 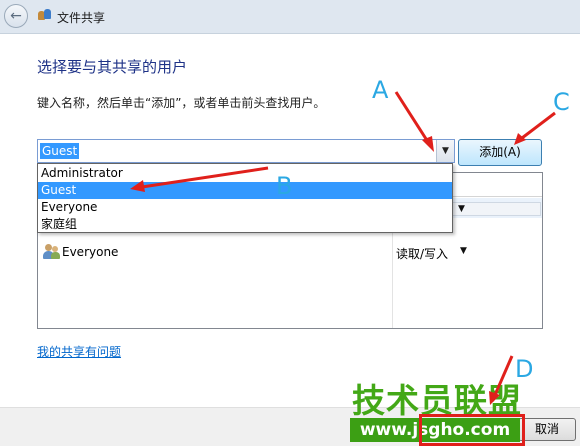 What do you see at coordinates (284, 186) in the screenshot?
I see `annotation-marker-b: B` at bounding box center [284, 186].